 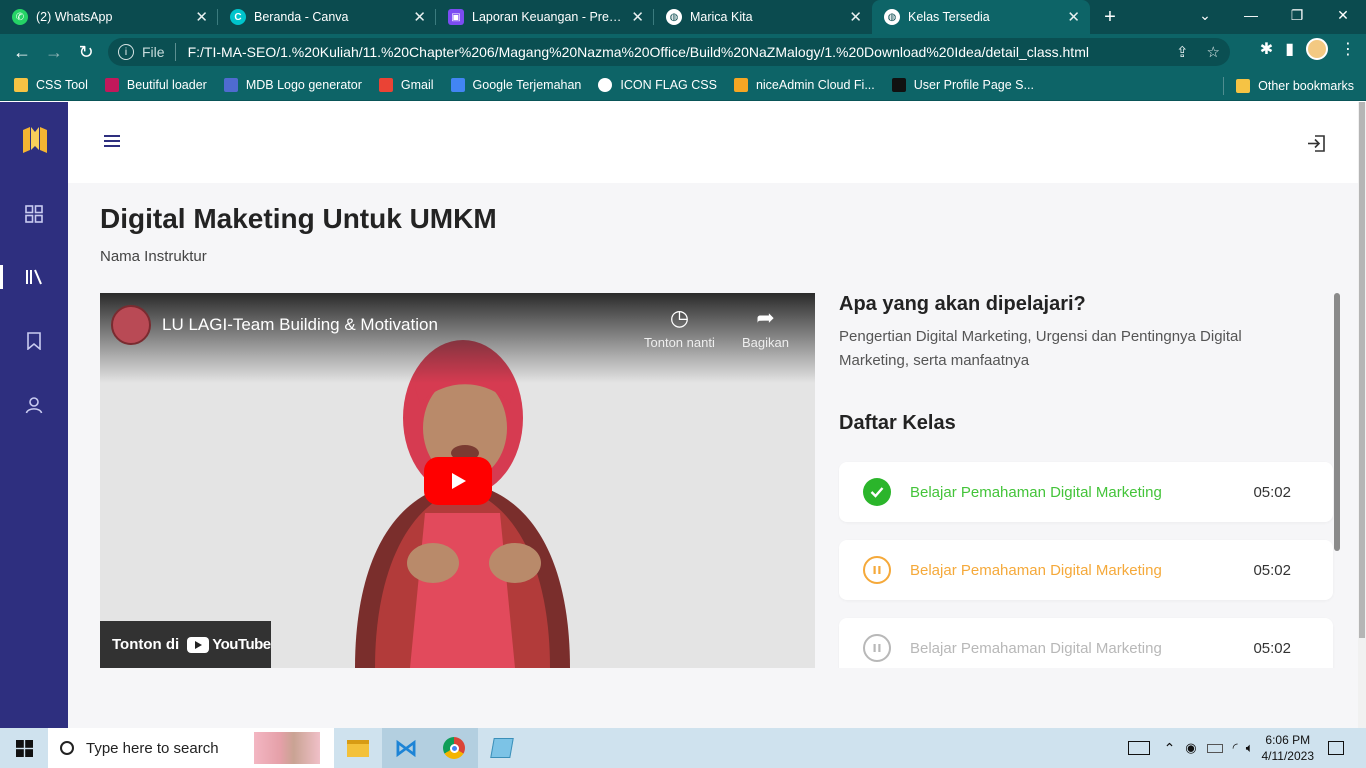 I want to click on back-icon: ←, so click(x=22, y=52).